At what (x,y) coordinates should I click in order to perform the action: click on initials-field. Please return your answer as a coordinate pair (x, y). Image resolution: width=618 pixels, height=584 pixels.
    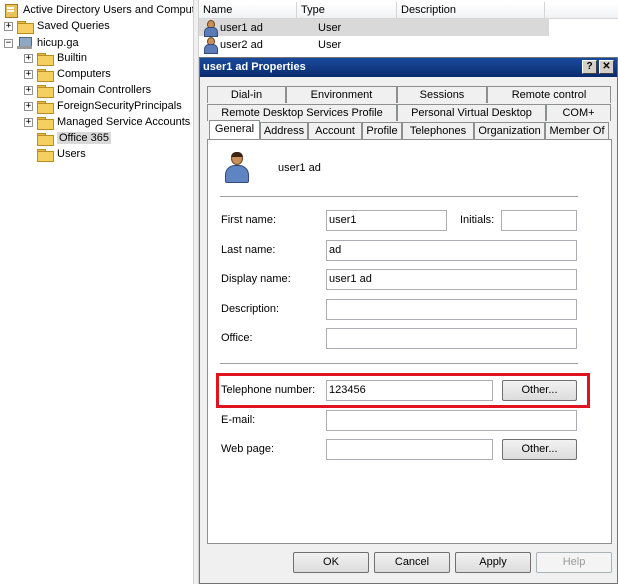
    Looking at the image, I should click on (539, 220).